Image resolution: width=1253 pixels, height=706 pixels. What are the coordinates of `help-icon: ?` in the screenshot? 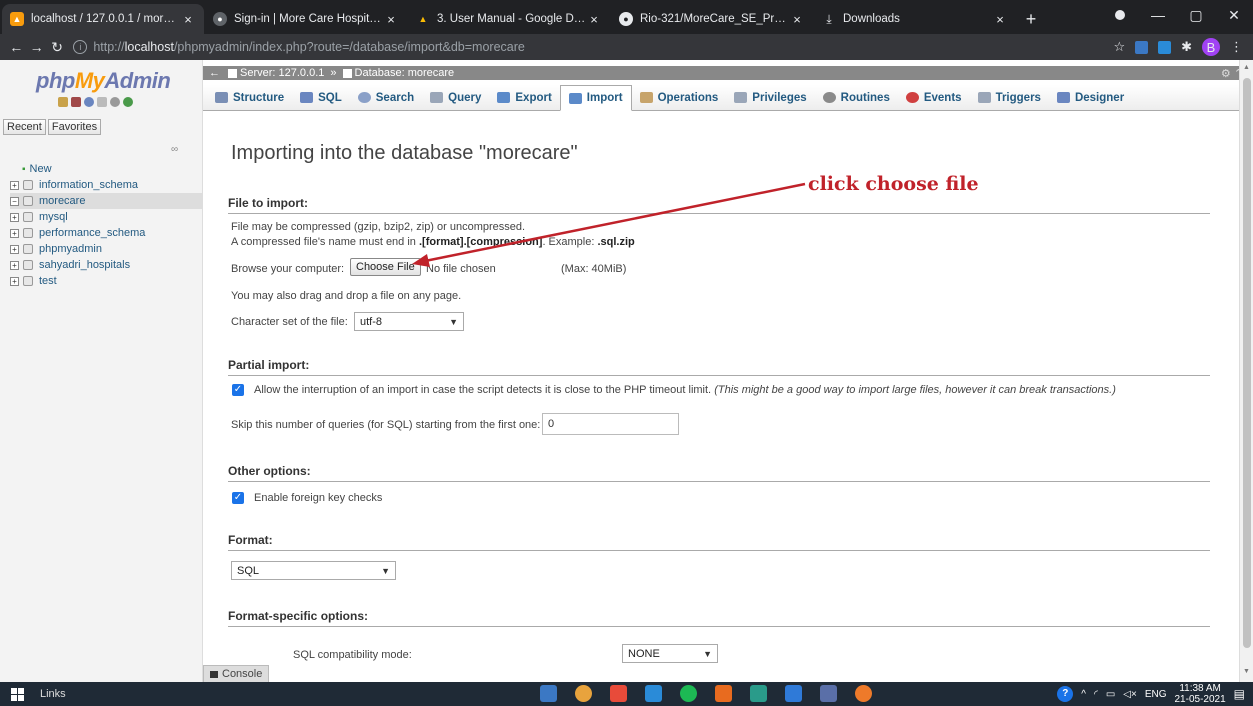 It's located at (1065, 694).